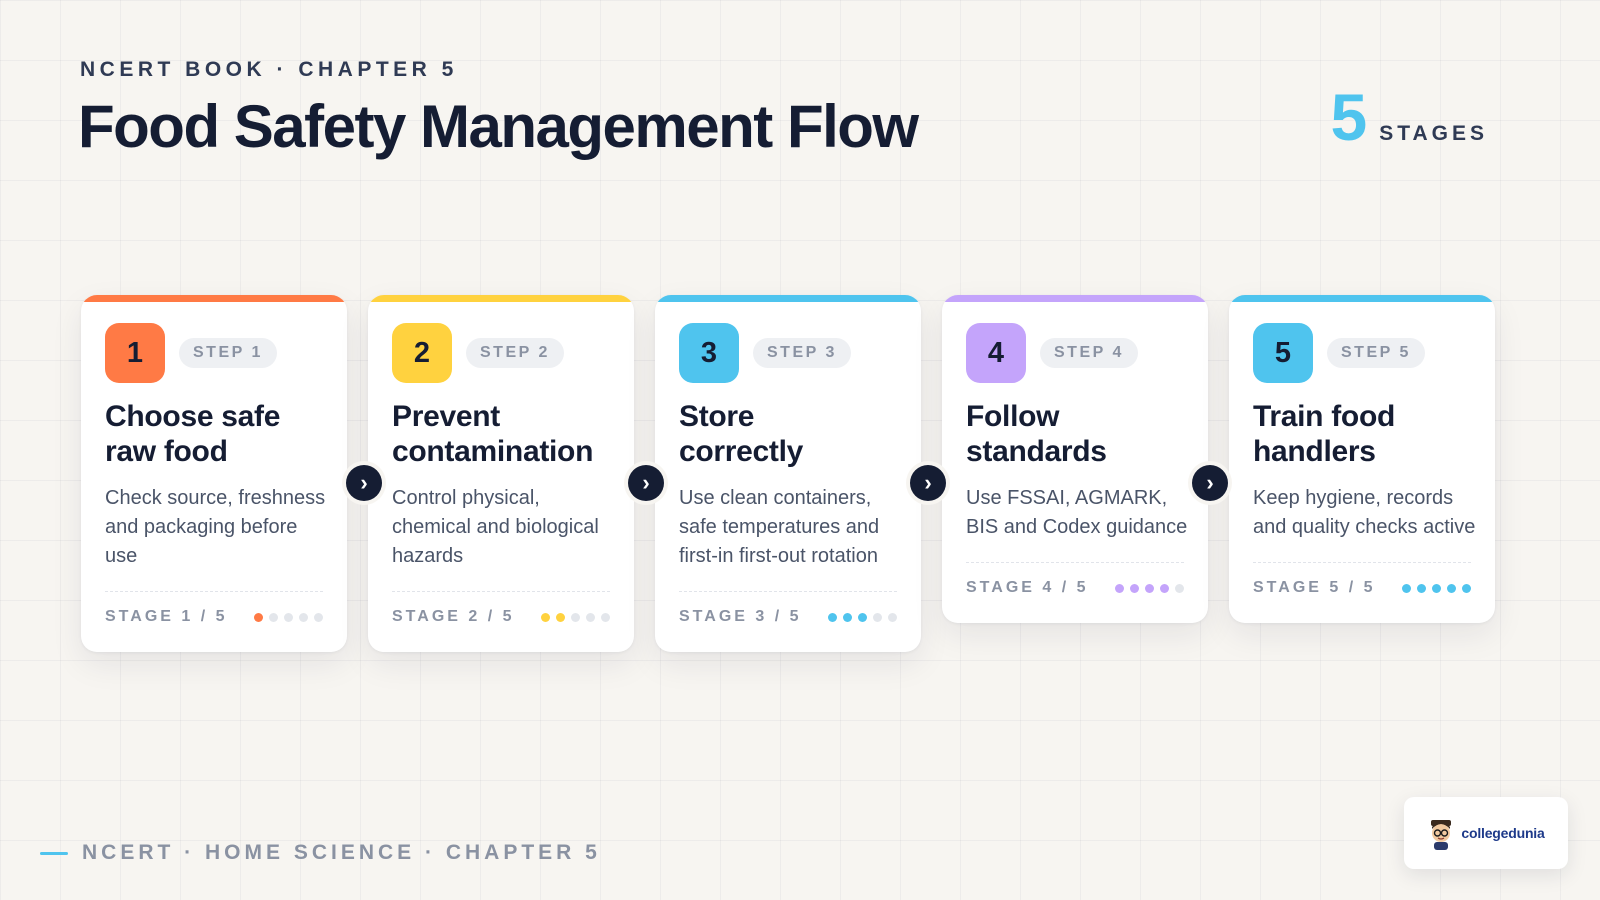  I want to click on footer-accent-line, so click(54, 853).